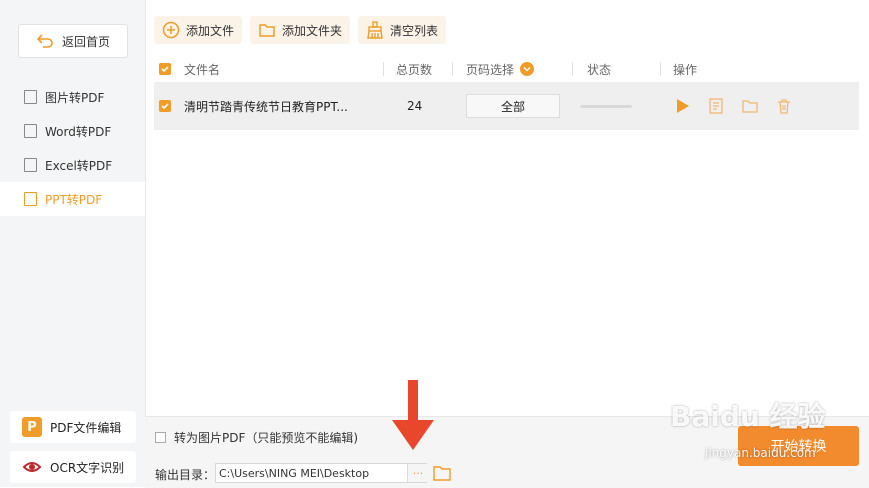  I want to click on sidebar-item-label: PPT转PDF, so click(74, 199).